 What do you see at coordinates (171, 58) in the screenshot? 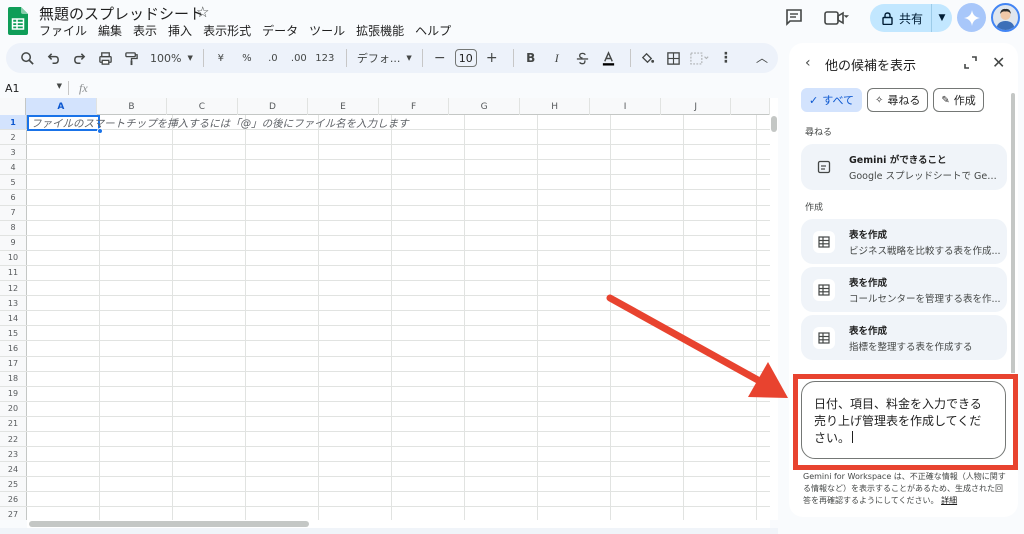
I see `zoom-select: 100% ▼` at bounding box center [171, 58].